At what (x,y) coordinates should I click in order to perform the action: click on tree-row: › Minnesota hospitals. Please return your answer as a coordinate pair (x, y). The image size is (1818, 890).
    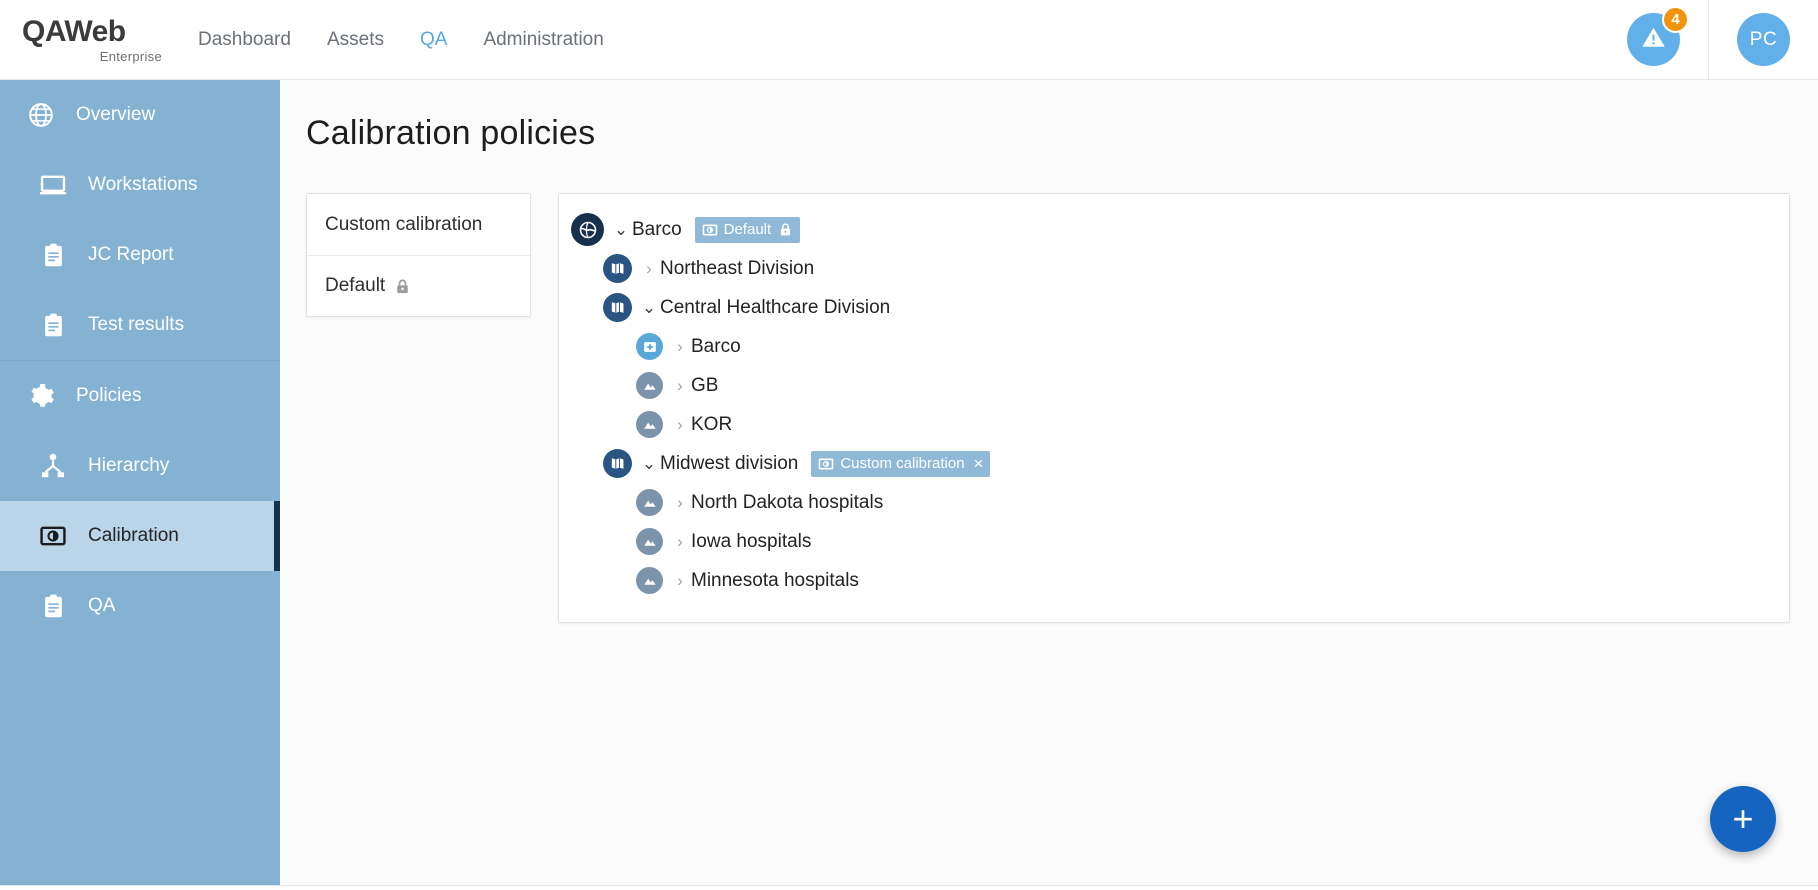
    Looking at the image, I should click on (1174, 580).